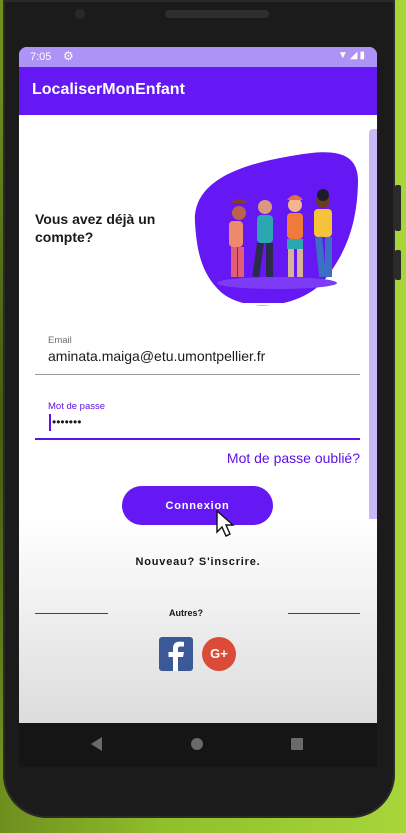 Image resolution: width=406 pixels, height=833 pixels. What do you see at coordinates (297, 744) in the screenshot?
I see `recent-apps-icon` at bounding box center [297, 744].